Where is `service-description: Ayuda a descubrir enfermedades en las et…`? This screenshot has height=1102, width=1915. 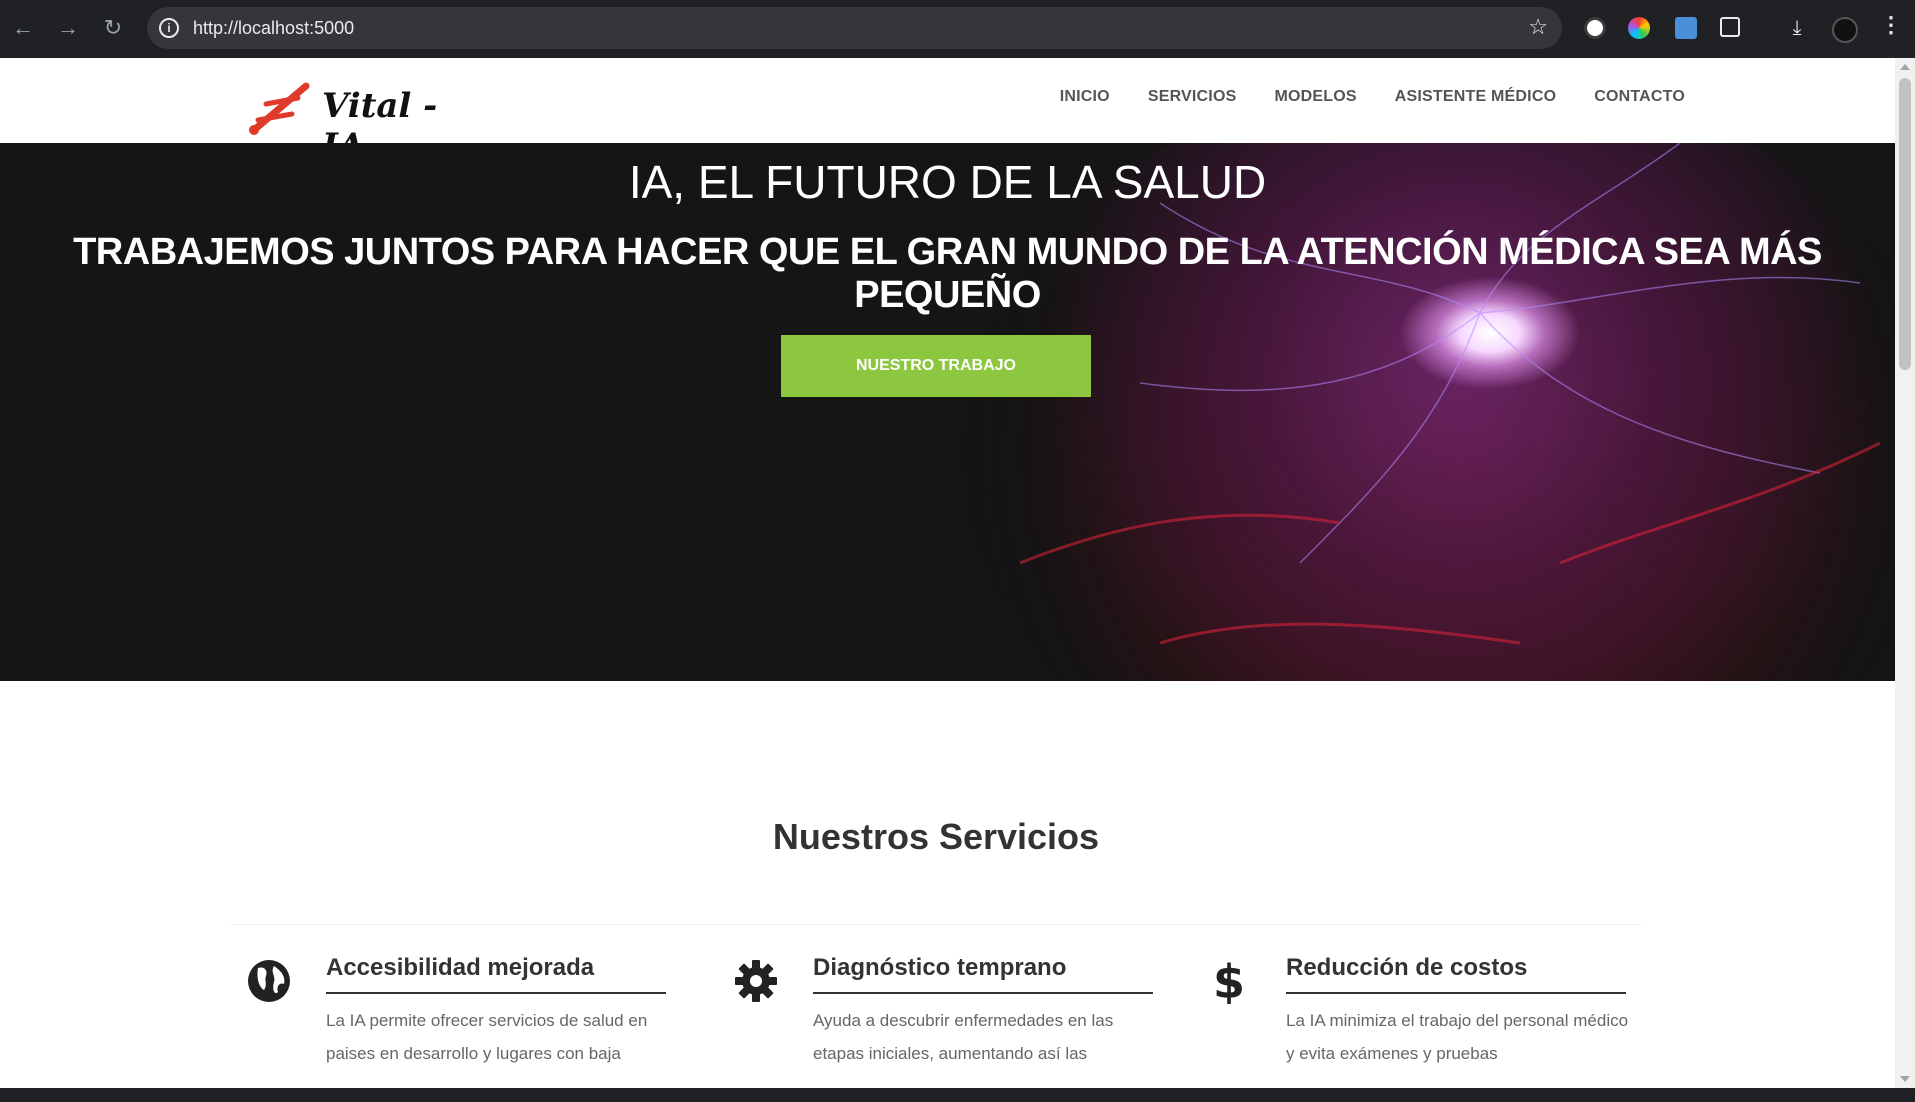 service-description: Ayuda a descubrir enfermedades en las et… is located at coordinates (963, 1037).